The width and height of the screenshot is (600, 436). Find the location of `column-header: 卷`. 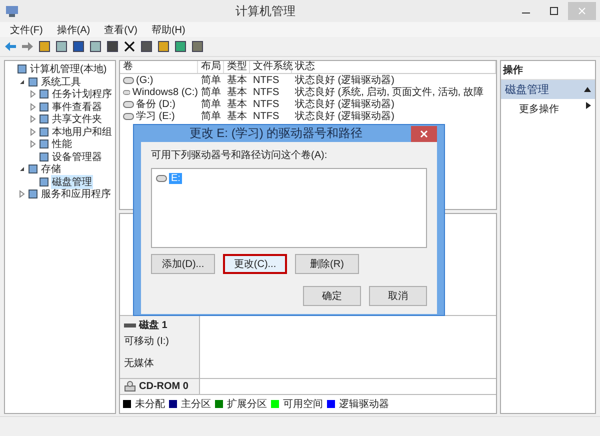

column-header: 卷 is located at coordinates (159, 67).